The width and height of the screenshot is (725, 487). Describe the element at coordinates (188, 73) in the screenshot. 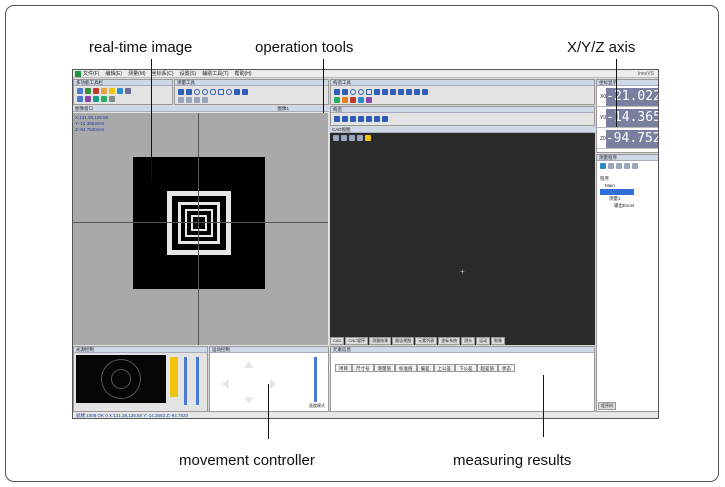

I see `menu-settings: 设置(S)` at that location.